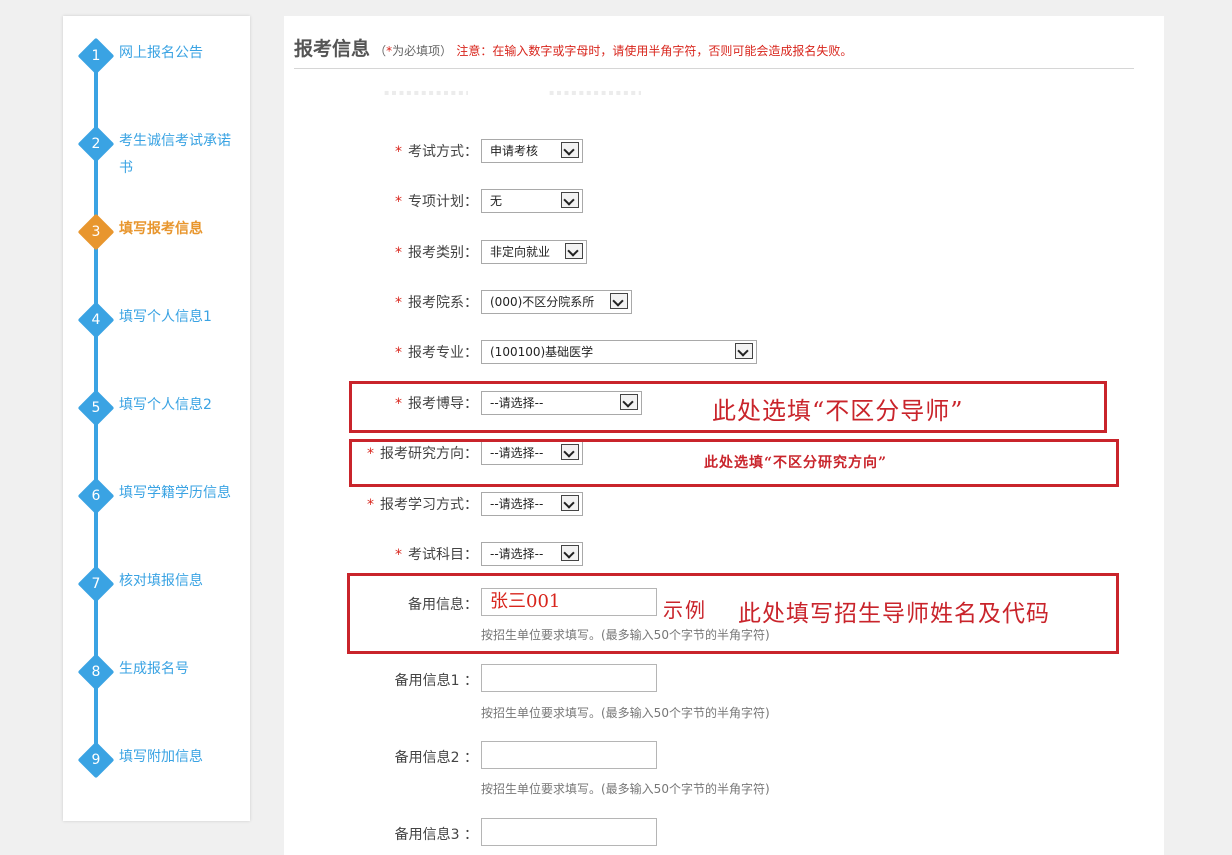 The width and height of the screenshot is (1232, 855). I want to click on category-label-text: 报考类别：, so click(443, 253).